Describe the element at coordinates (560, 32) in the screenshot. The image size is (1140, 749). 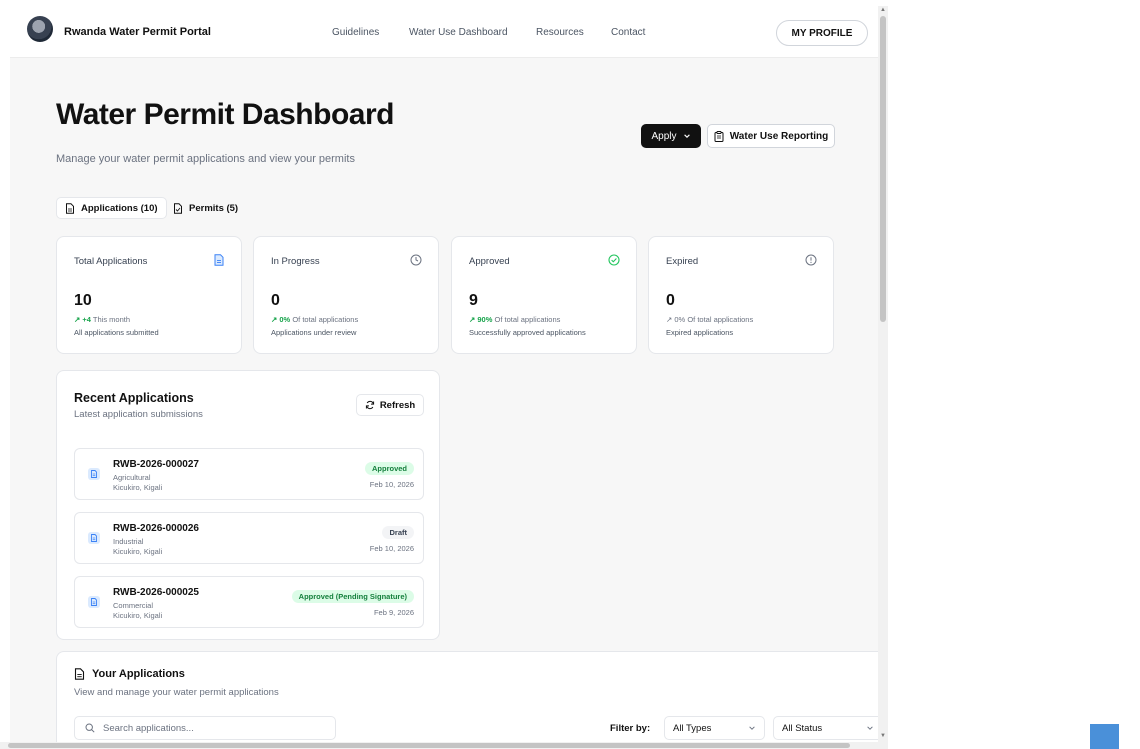
I see `nav-resources: Resources` at that location.